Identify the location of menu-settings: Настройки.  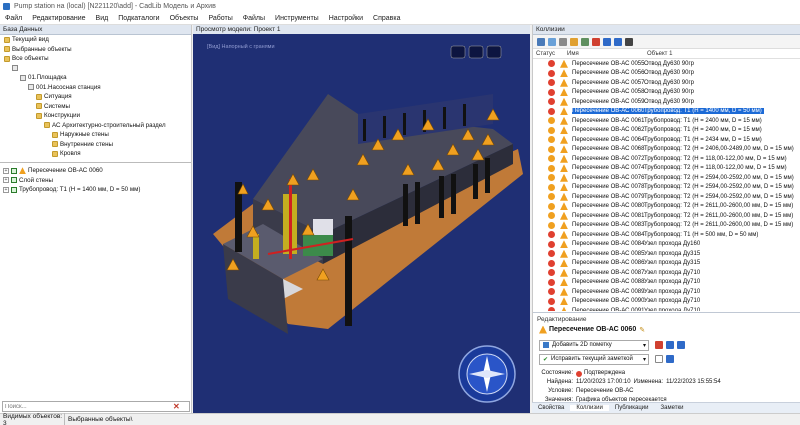
(346, 18).